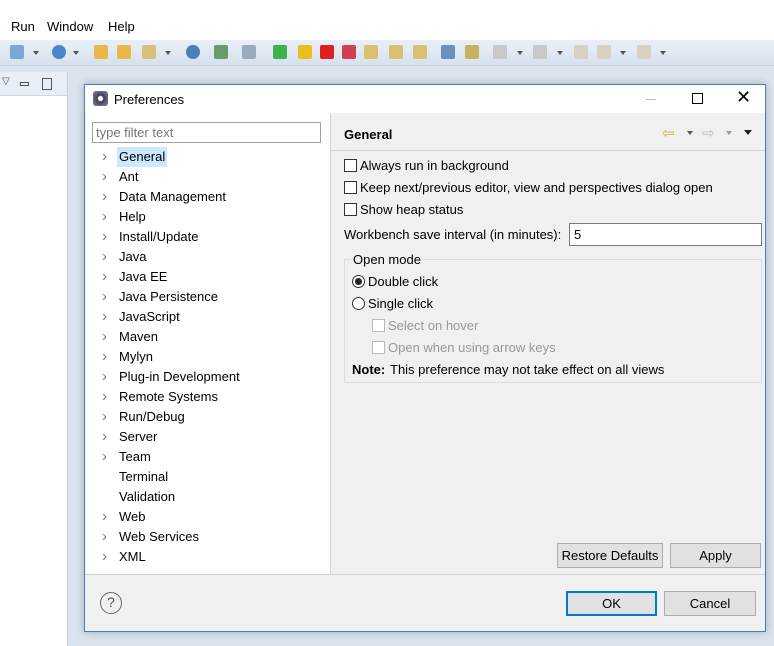 This screenshot has height=646, width=774. What do you see at coordinates (210, 257) in the screenshot?
I see `tree-item: › Java` at bounding box center [210, 257].